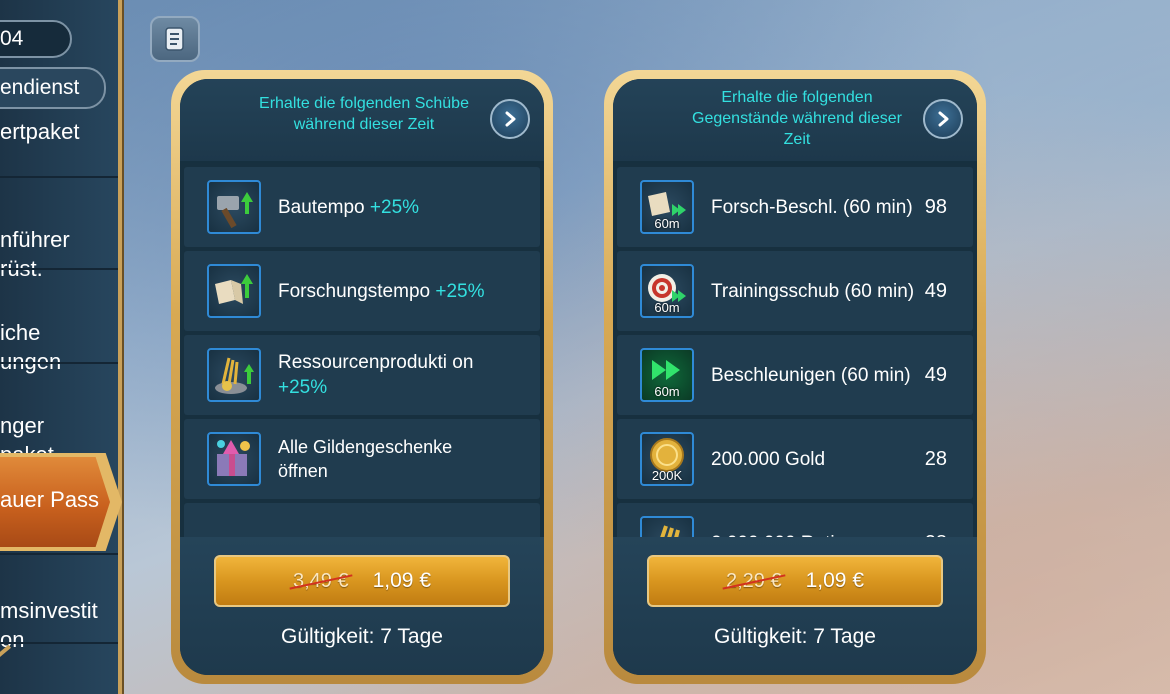  I want to click on list-item: Alle Gildengeschenke öffnen, so click(362, 459).